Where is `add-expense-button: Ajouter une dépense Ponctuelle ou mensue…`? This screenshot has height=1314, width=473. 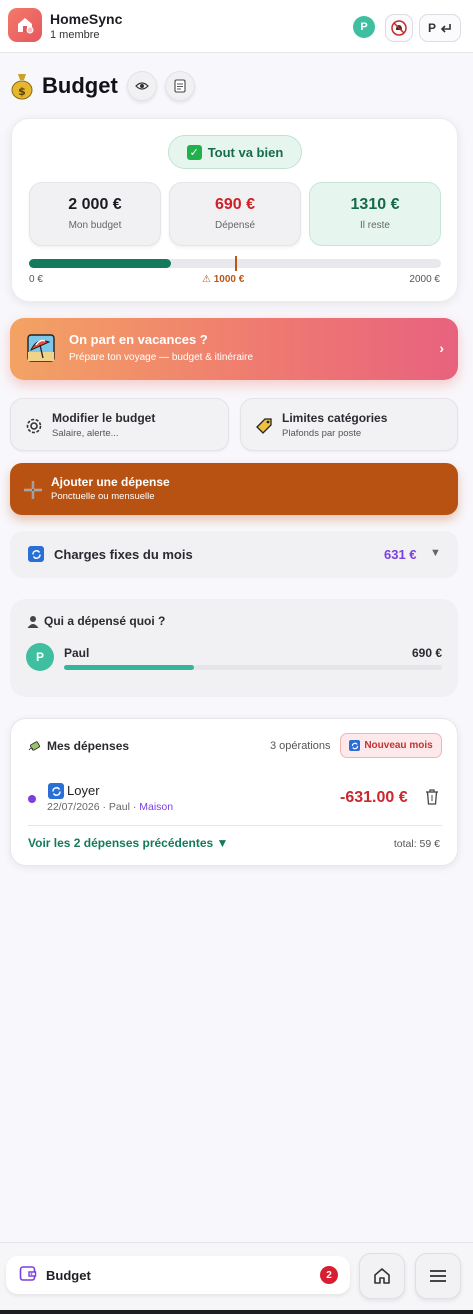
add-expense-button: Ajouter une dépense Ponctuelle ou mensue… is located at coordinates (234, 489).